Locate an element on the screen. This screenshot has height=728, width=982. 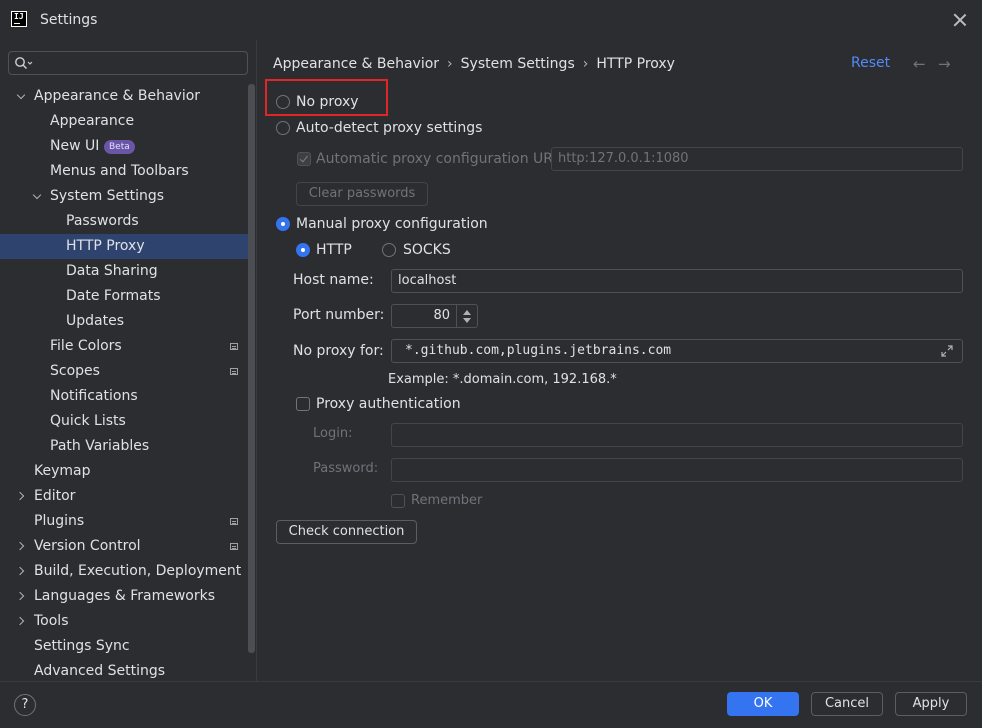
panel-divider is located at coordinates (256, 360).